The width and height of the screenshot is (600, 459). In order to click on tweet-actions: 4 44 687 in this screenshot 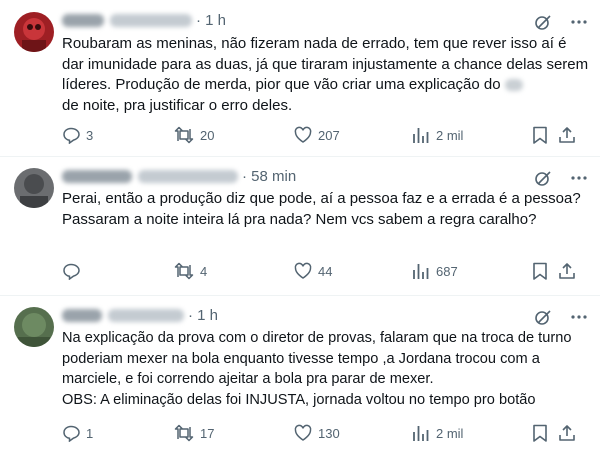, I will do `click(325, 271)`.